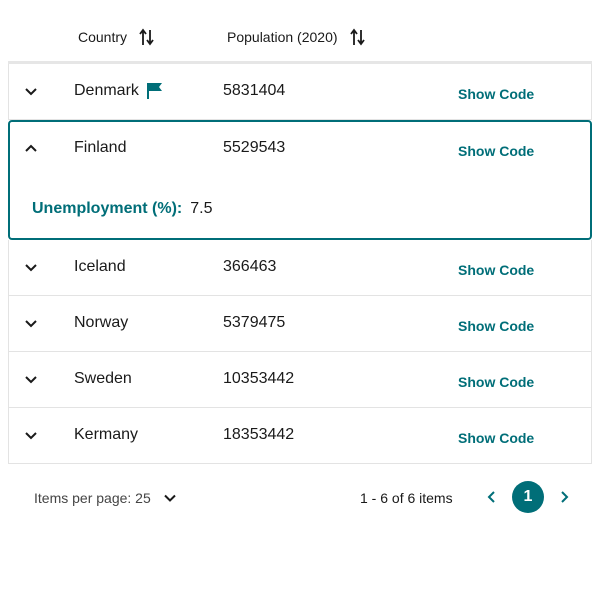 Image resolution: width=600 pixels, height=600 pixels. I want to click on column-header-country-label: Country, so click(103, 37).